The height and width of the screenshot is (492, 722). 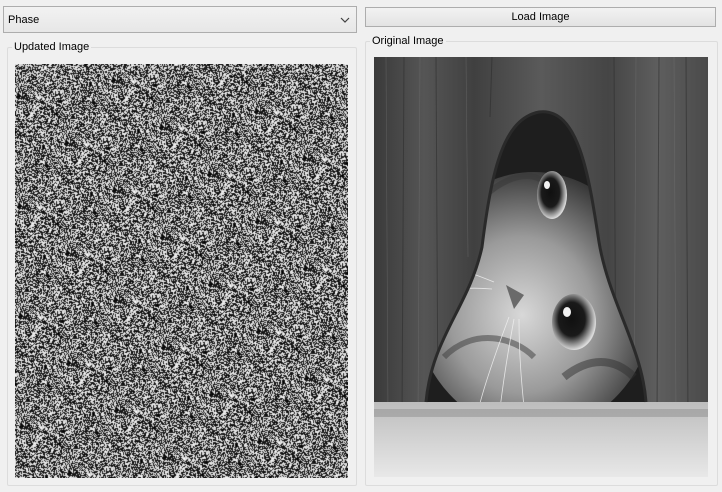 What do you see at coordinates (408, 41) in the screenshot?
I see `original-image-title: Original Image` at bounding box center [408, 41].